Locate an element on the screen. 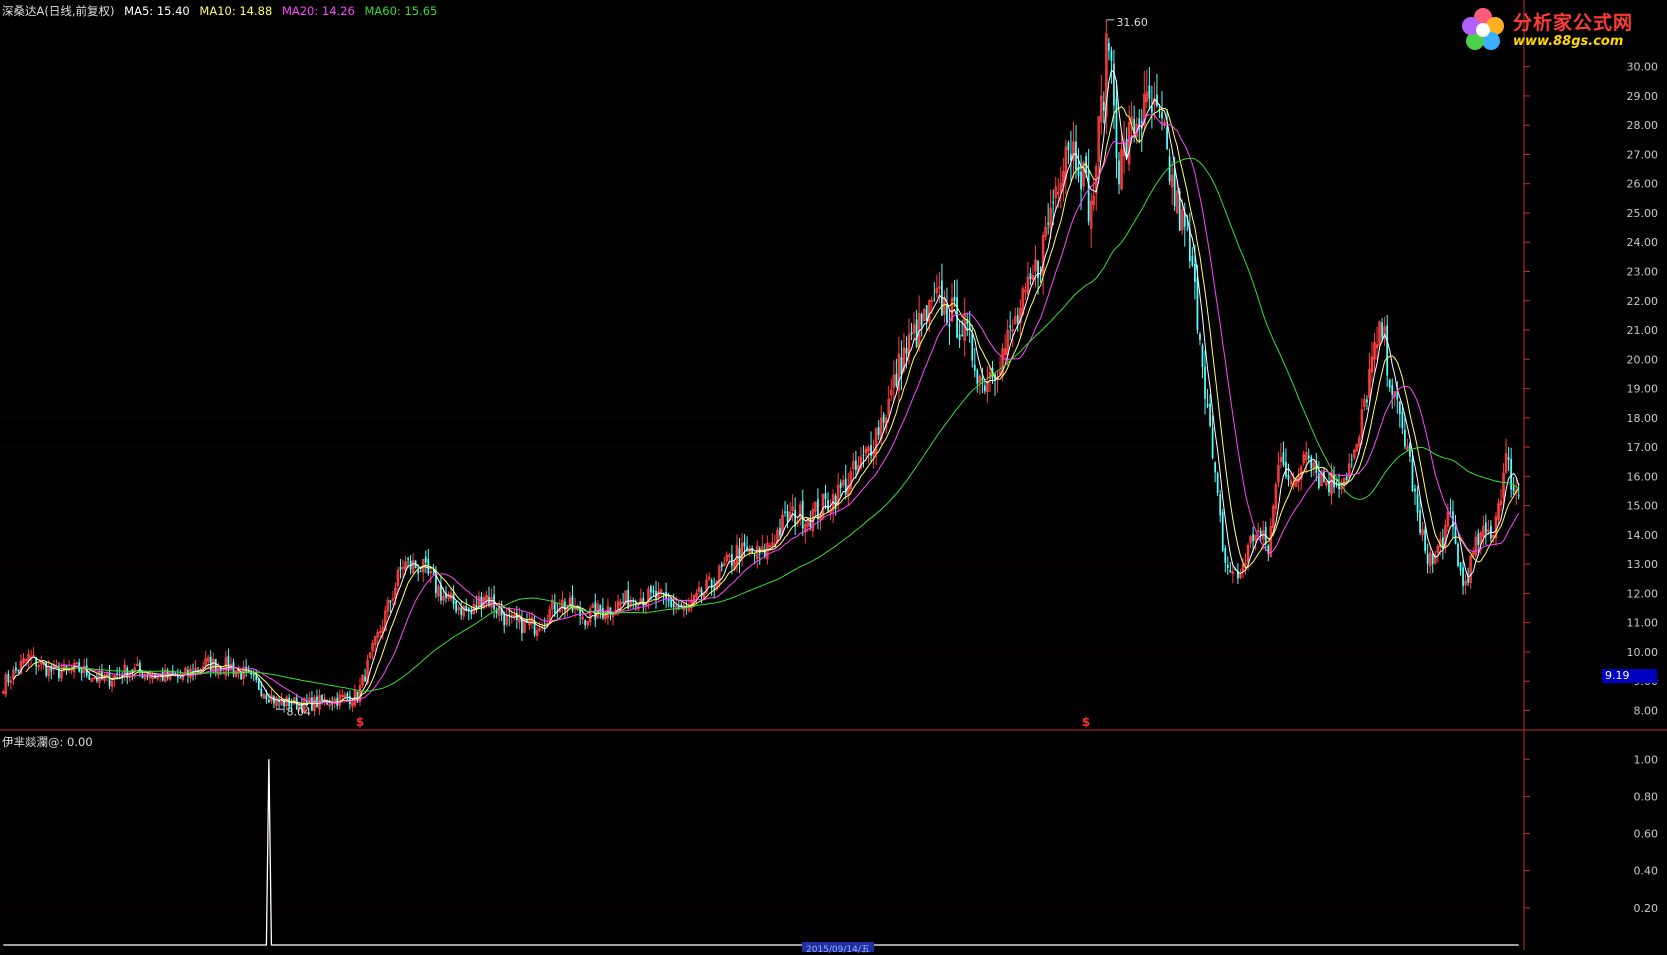 The width and height of the screenshot is (1667, 955). indicator-tick-label: 0.20 is located at coordinates (1646, 908).